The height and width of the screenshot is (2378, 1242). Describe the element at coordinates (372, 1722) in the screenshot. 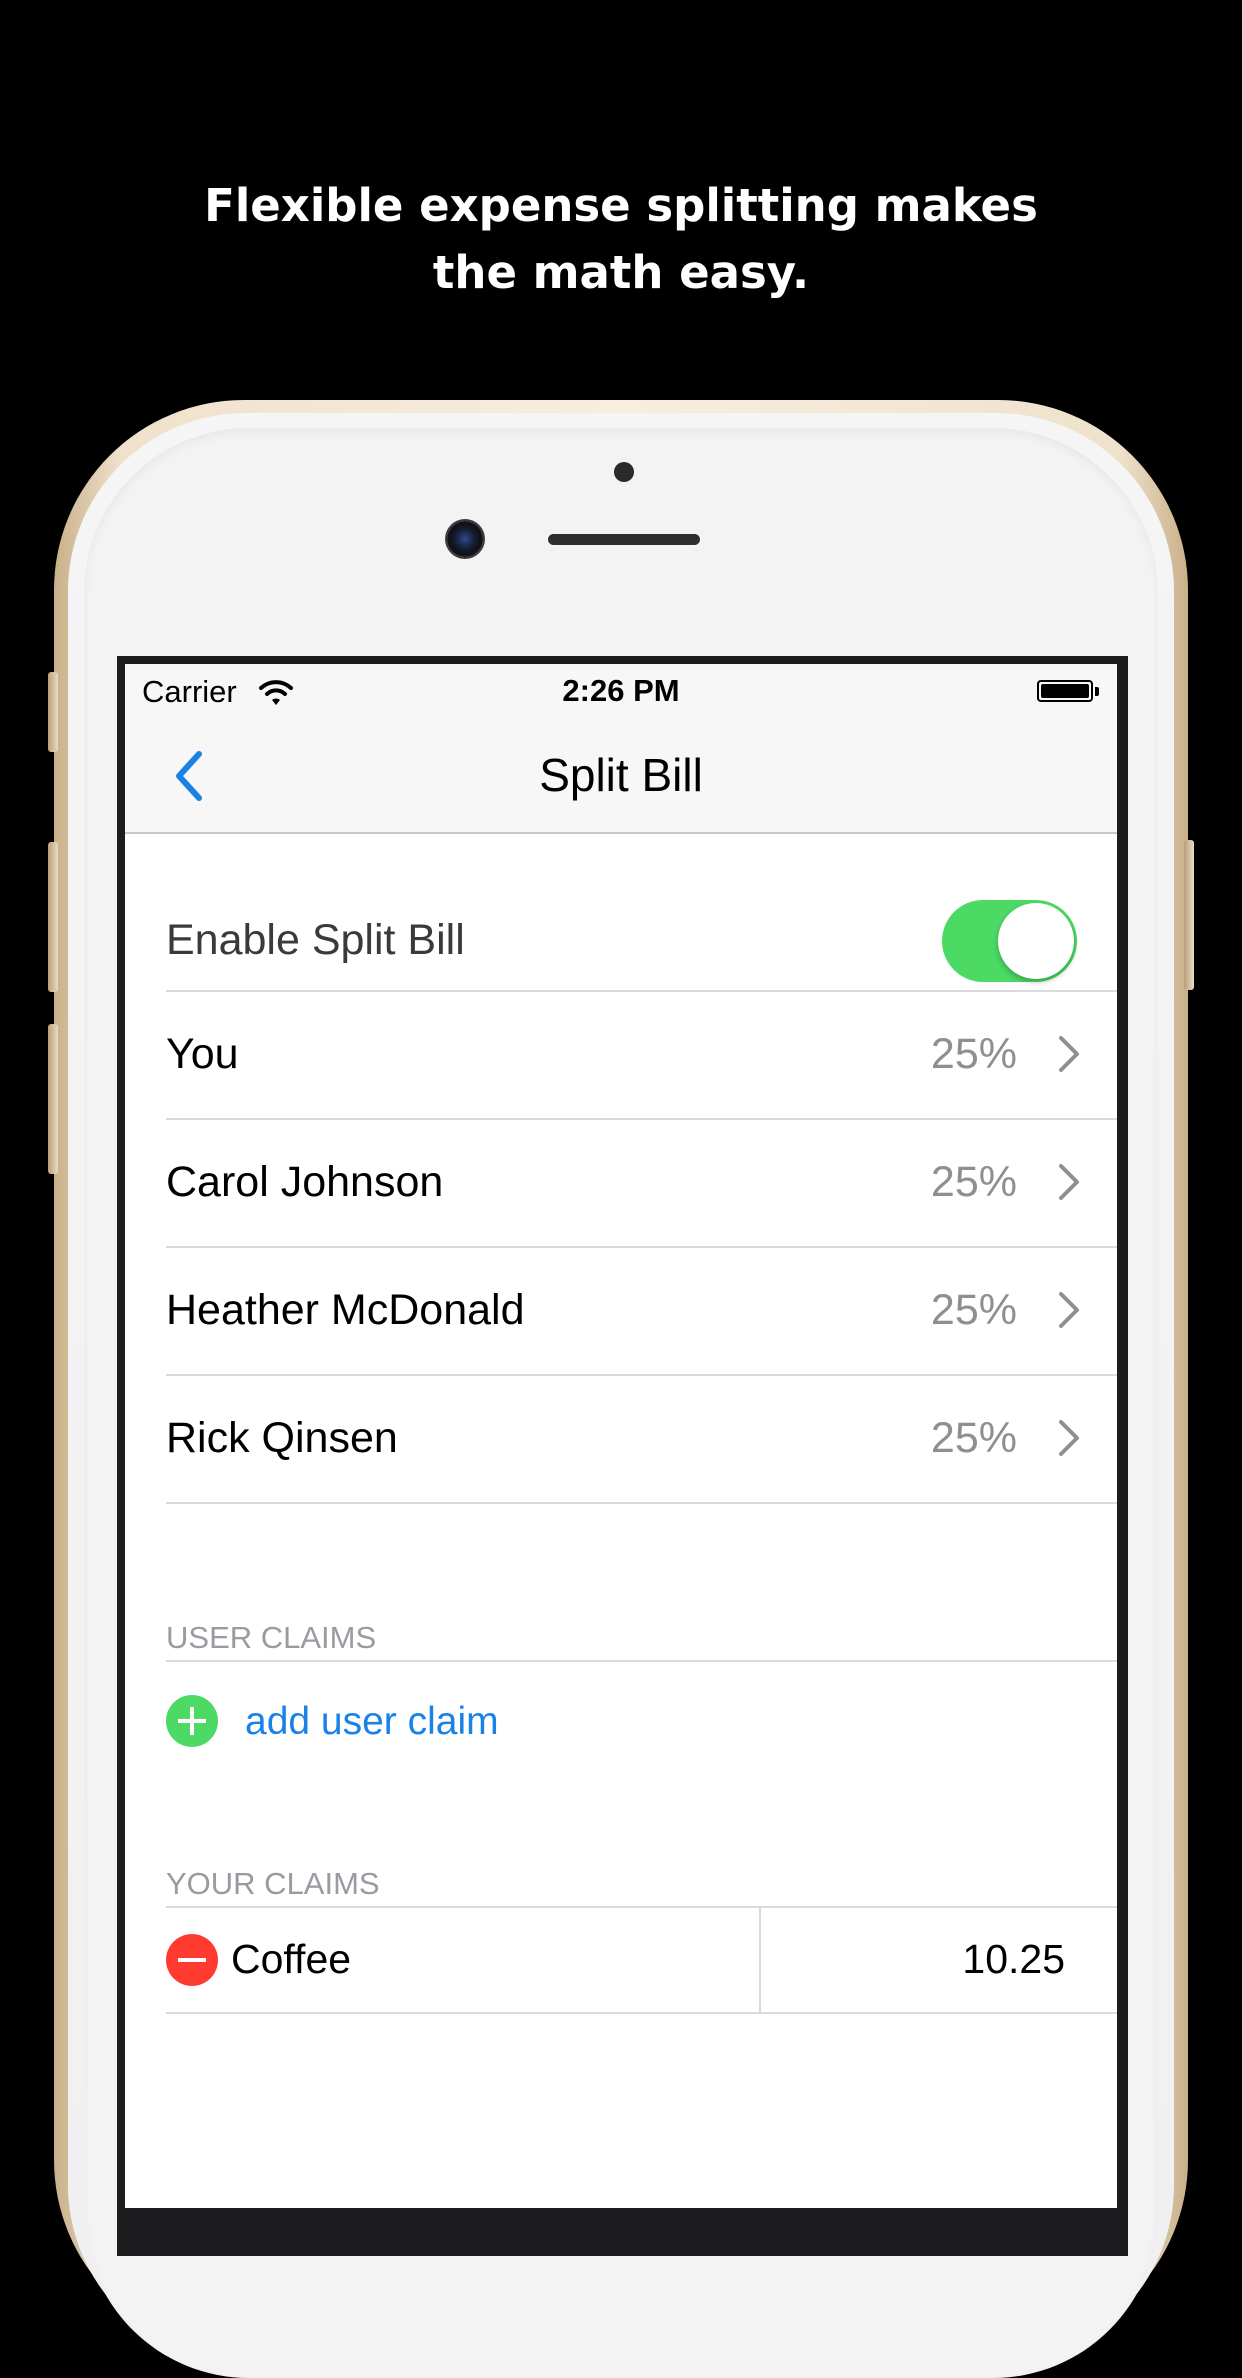

I see `add-user-claim-label: add user claim` at that location.